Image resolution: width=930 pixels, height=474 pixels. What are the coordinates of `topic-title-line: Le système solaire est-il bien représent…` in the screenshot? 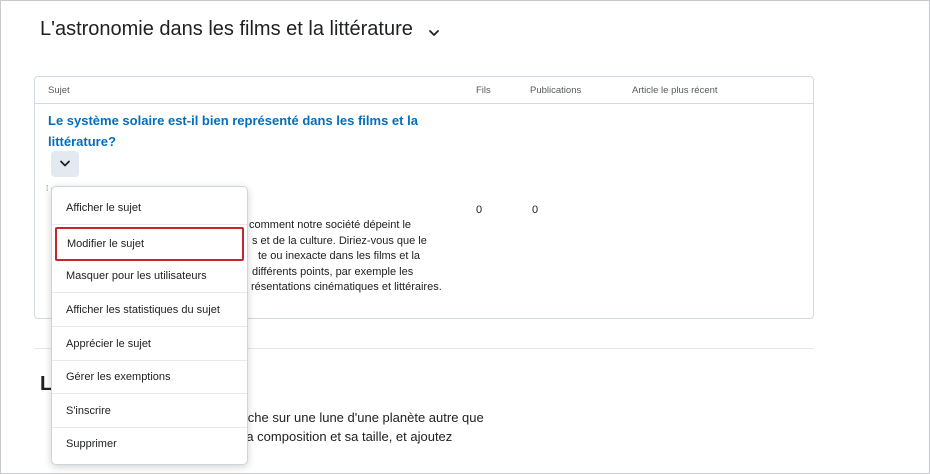 It's located at (233, 120).